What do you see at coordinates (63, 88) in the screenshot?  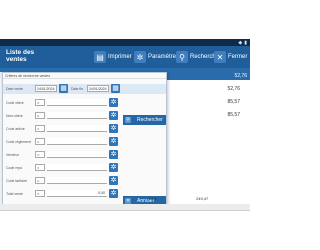 I see `date-from-picker-icon: ▦` at bounding box center [63, 88].